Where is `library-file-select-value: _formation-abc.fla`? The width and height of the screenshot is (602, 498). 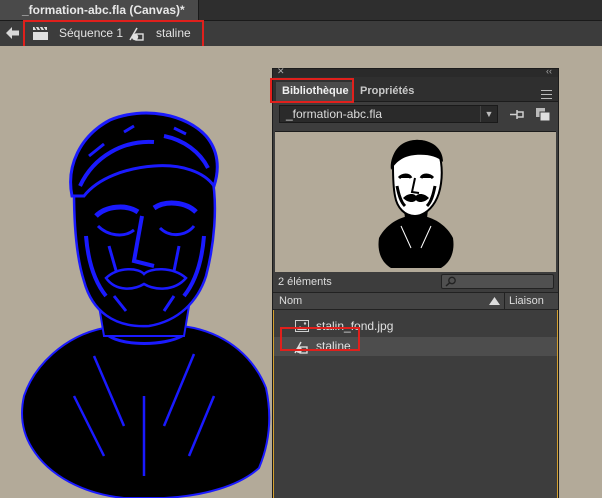 library-file-select-value: _formation-abc.fla is located at coordinates (334, 114).